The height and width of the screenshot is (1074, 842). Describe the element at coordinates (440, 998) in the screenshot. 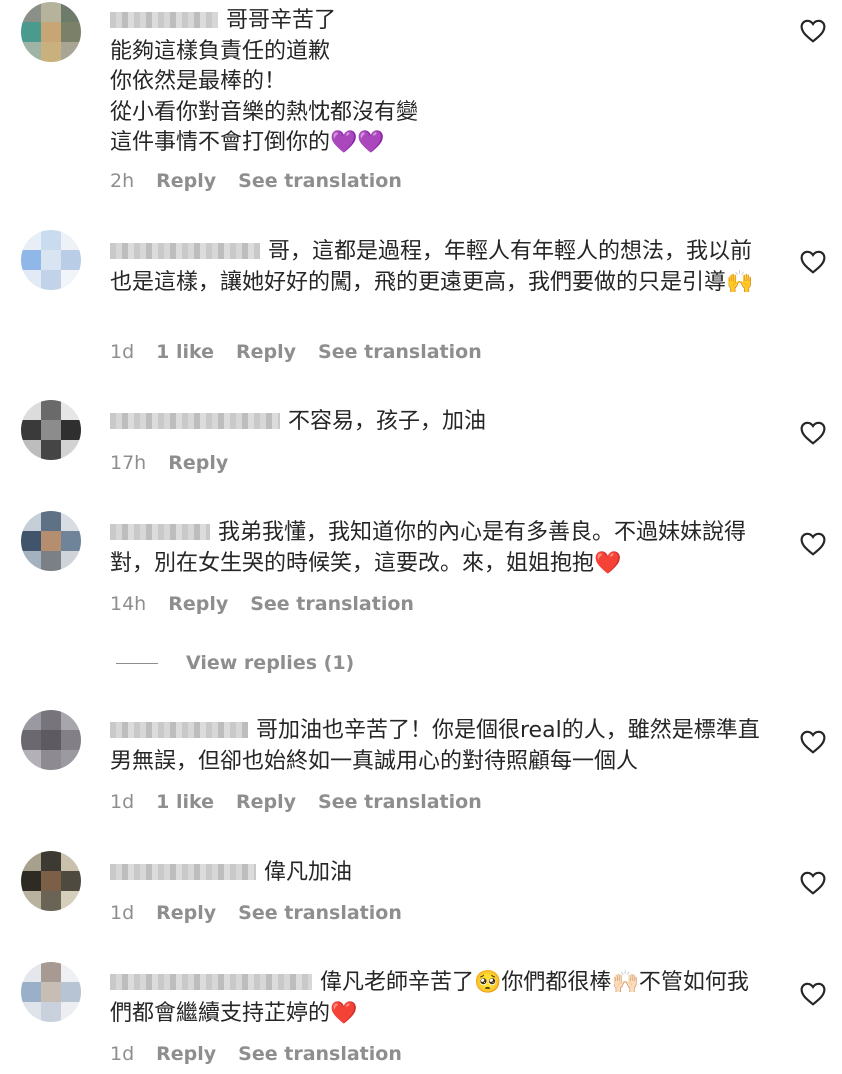

I see `comment-text: 偉凡老師辛苦了🥺你們都很棒🙌🏻不管如何我們都會繼續支持芷婷的❤️` at that location.